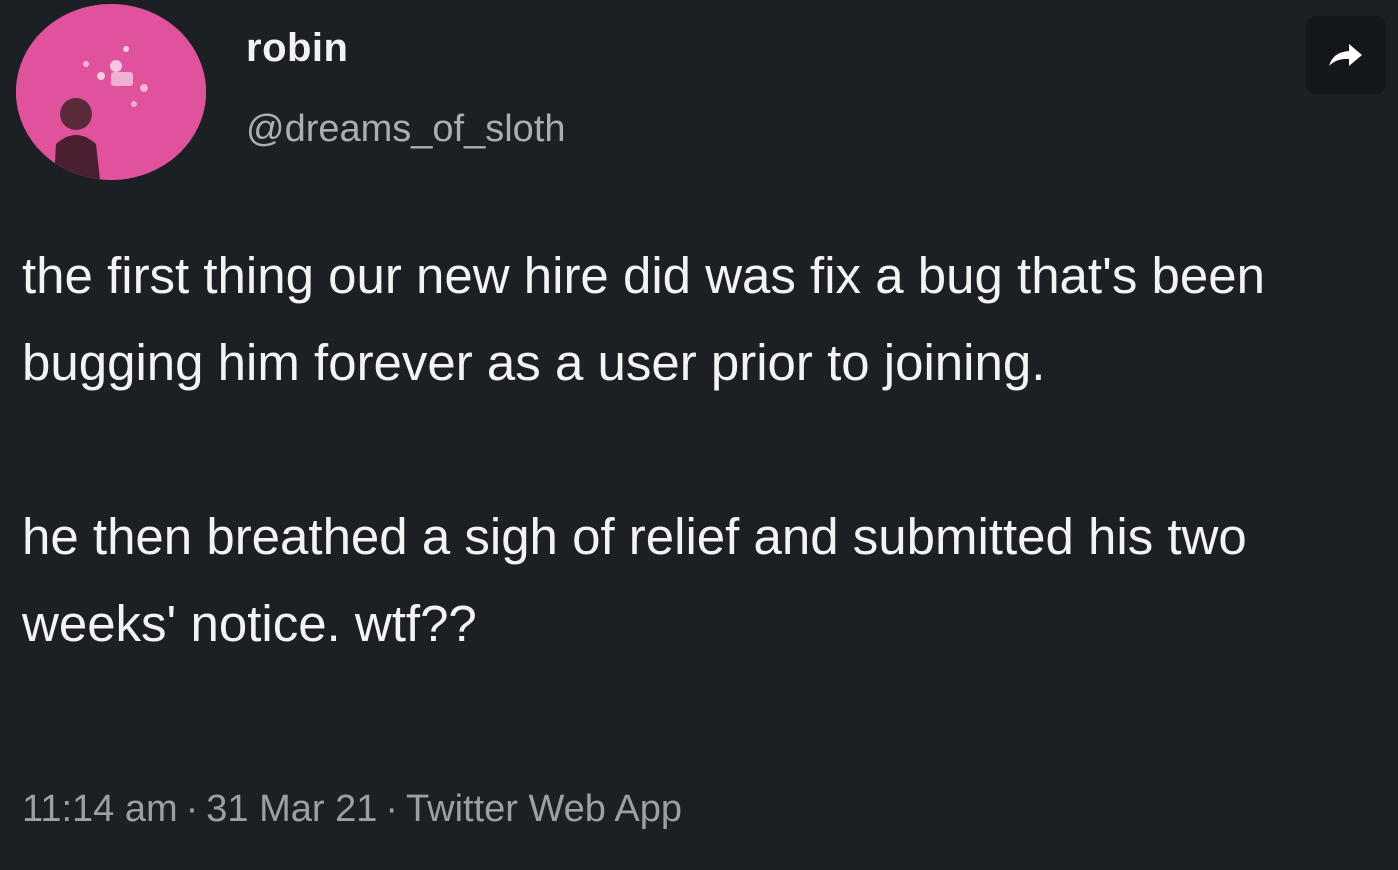 The height and width of the screenshot is (870, 1398). What do you see at coordinates (297, 48) in the screenshot?
I see `display-name: robin` at bounding box center [297, 48].